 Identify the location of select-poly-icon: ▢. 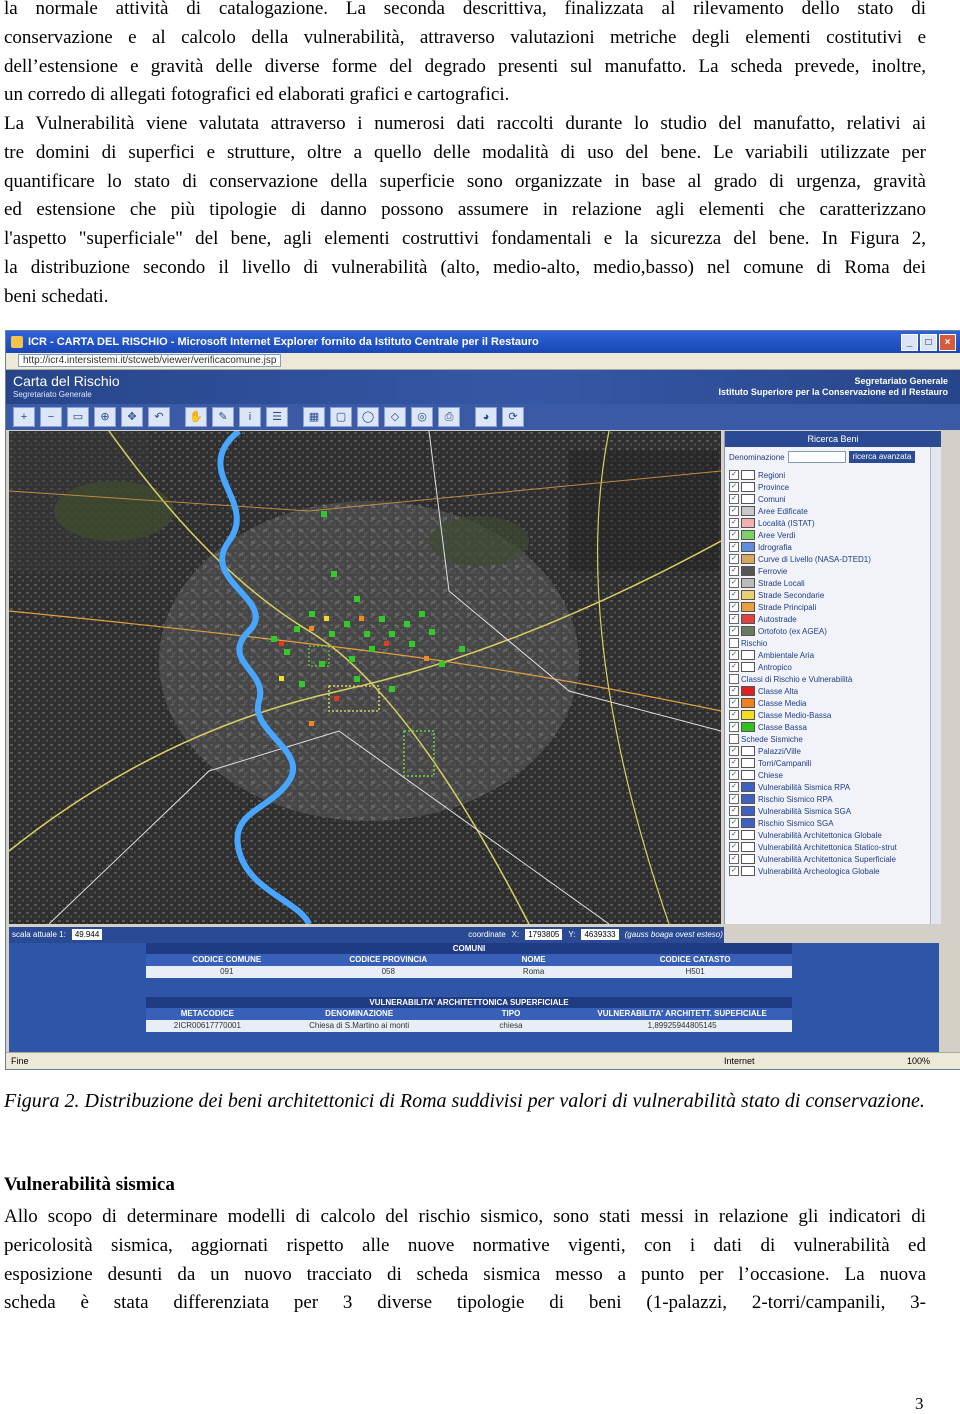
(341, 417).